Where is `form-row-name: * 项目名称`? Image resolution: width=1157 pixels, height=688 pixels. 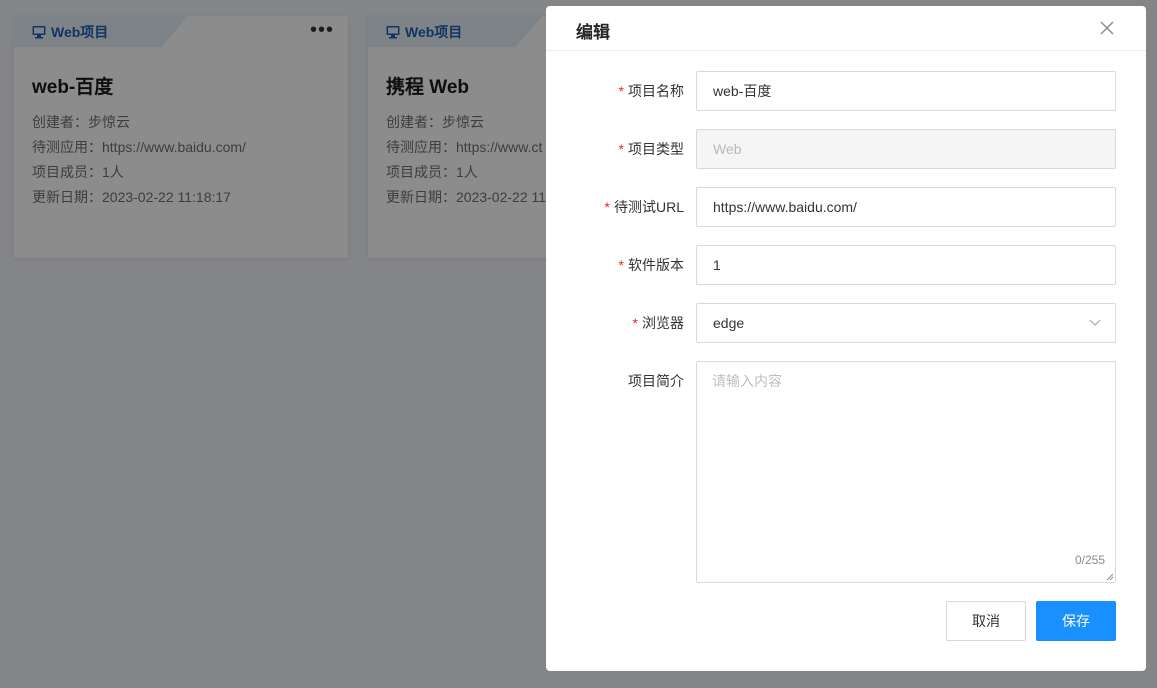
form-row-name: * 项目名称 is located at coordinates (846, 91).